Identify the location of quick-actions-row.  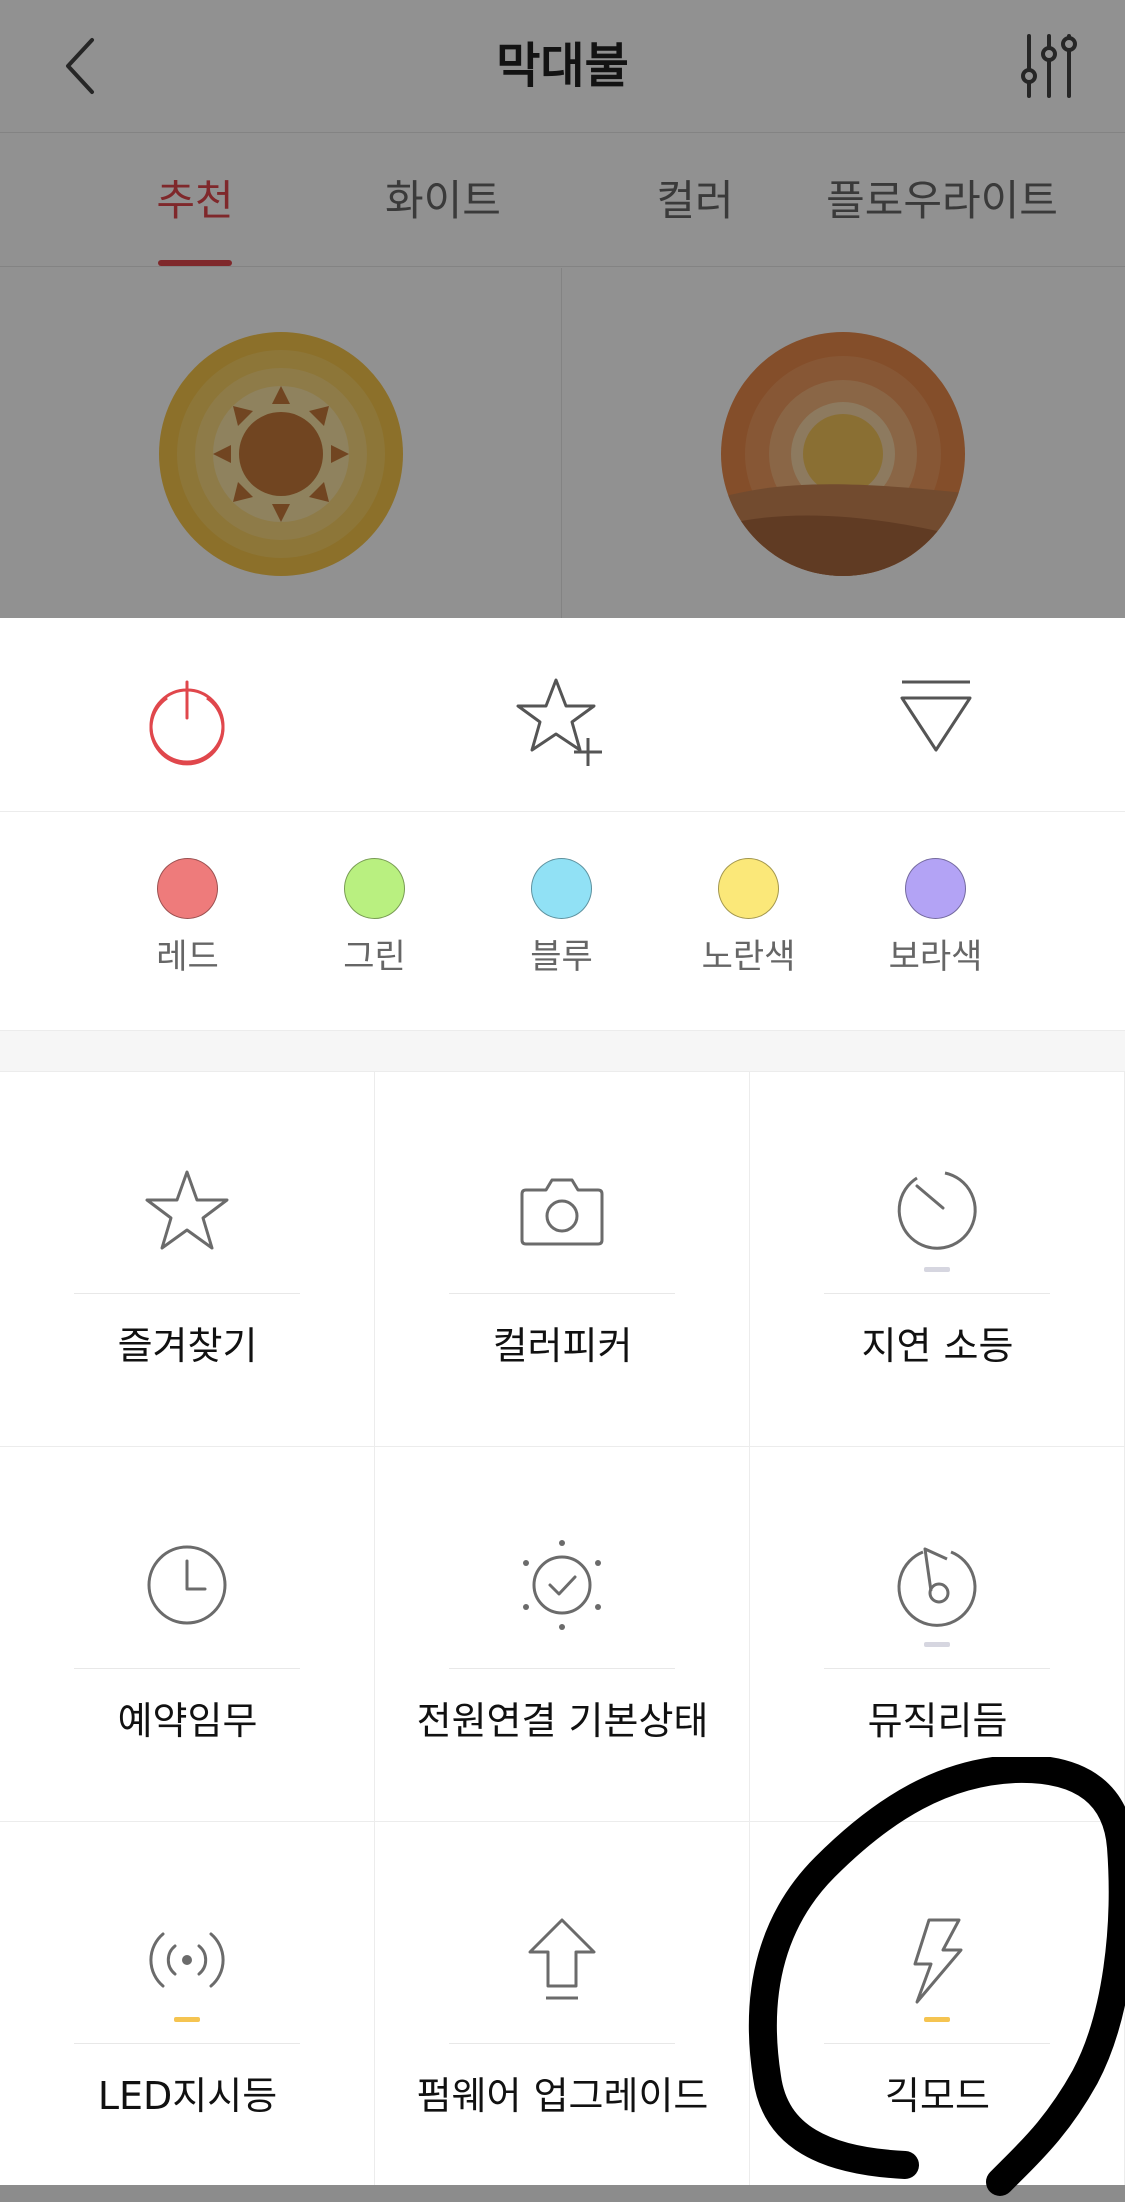
(562, 715).